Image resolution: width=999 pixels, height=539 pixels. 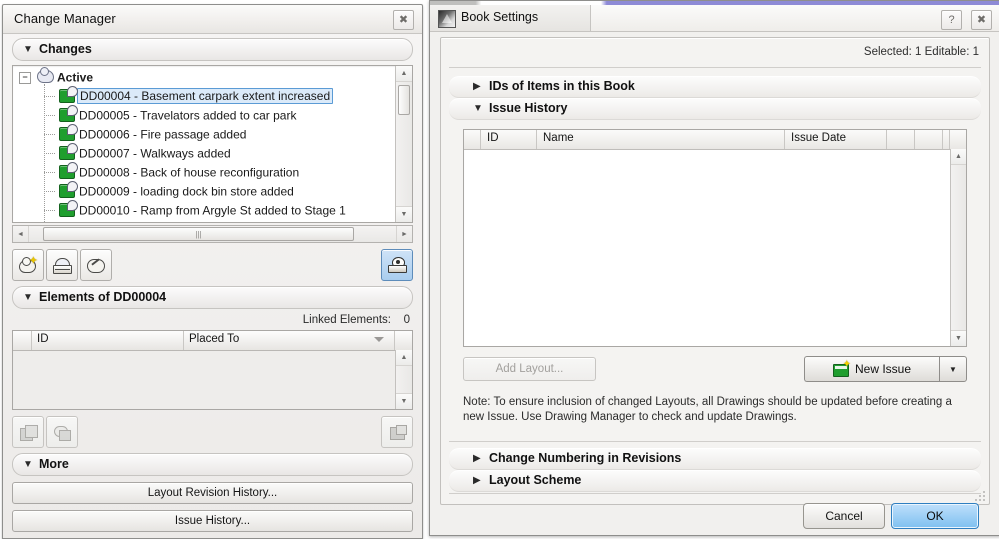 What do you see at coordinates (204, 76) in the screenshot?
I see `tree-root-active: − Active` at bounding box center [204, 76].